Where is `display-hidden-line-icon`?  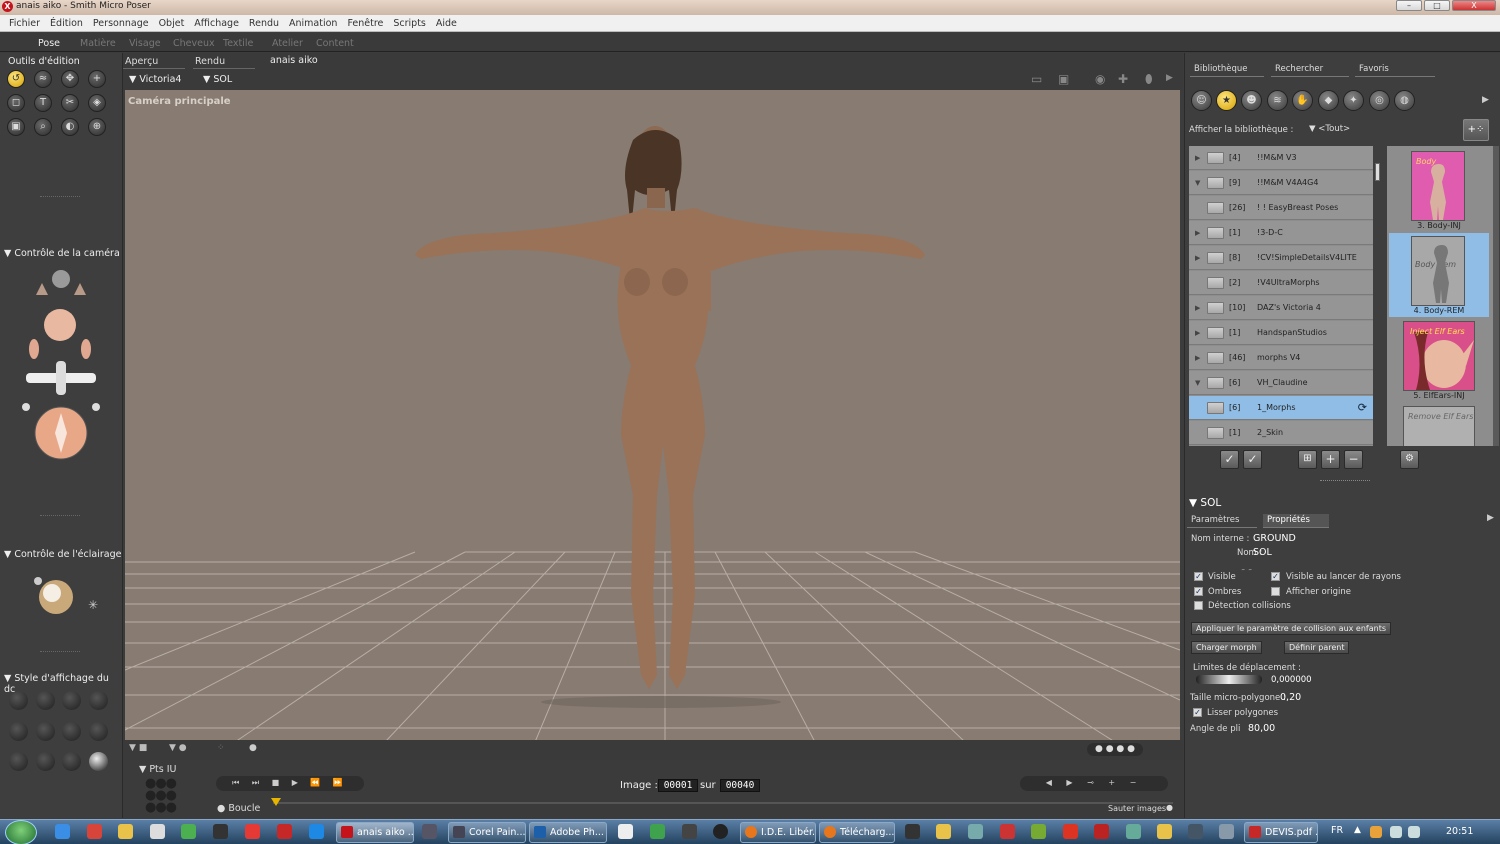 display-hidden-line-icon is located at coordinates (98, 700).